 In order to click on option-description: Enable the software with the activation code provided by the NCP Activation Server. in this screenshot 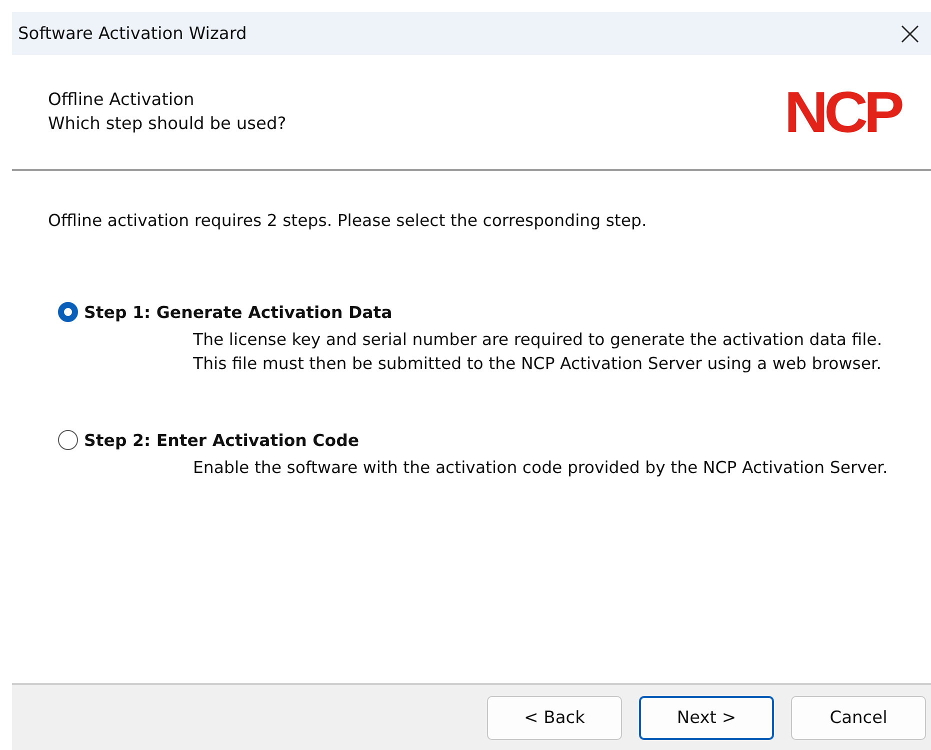, I will do `click(541, 468)`.